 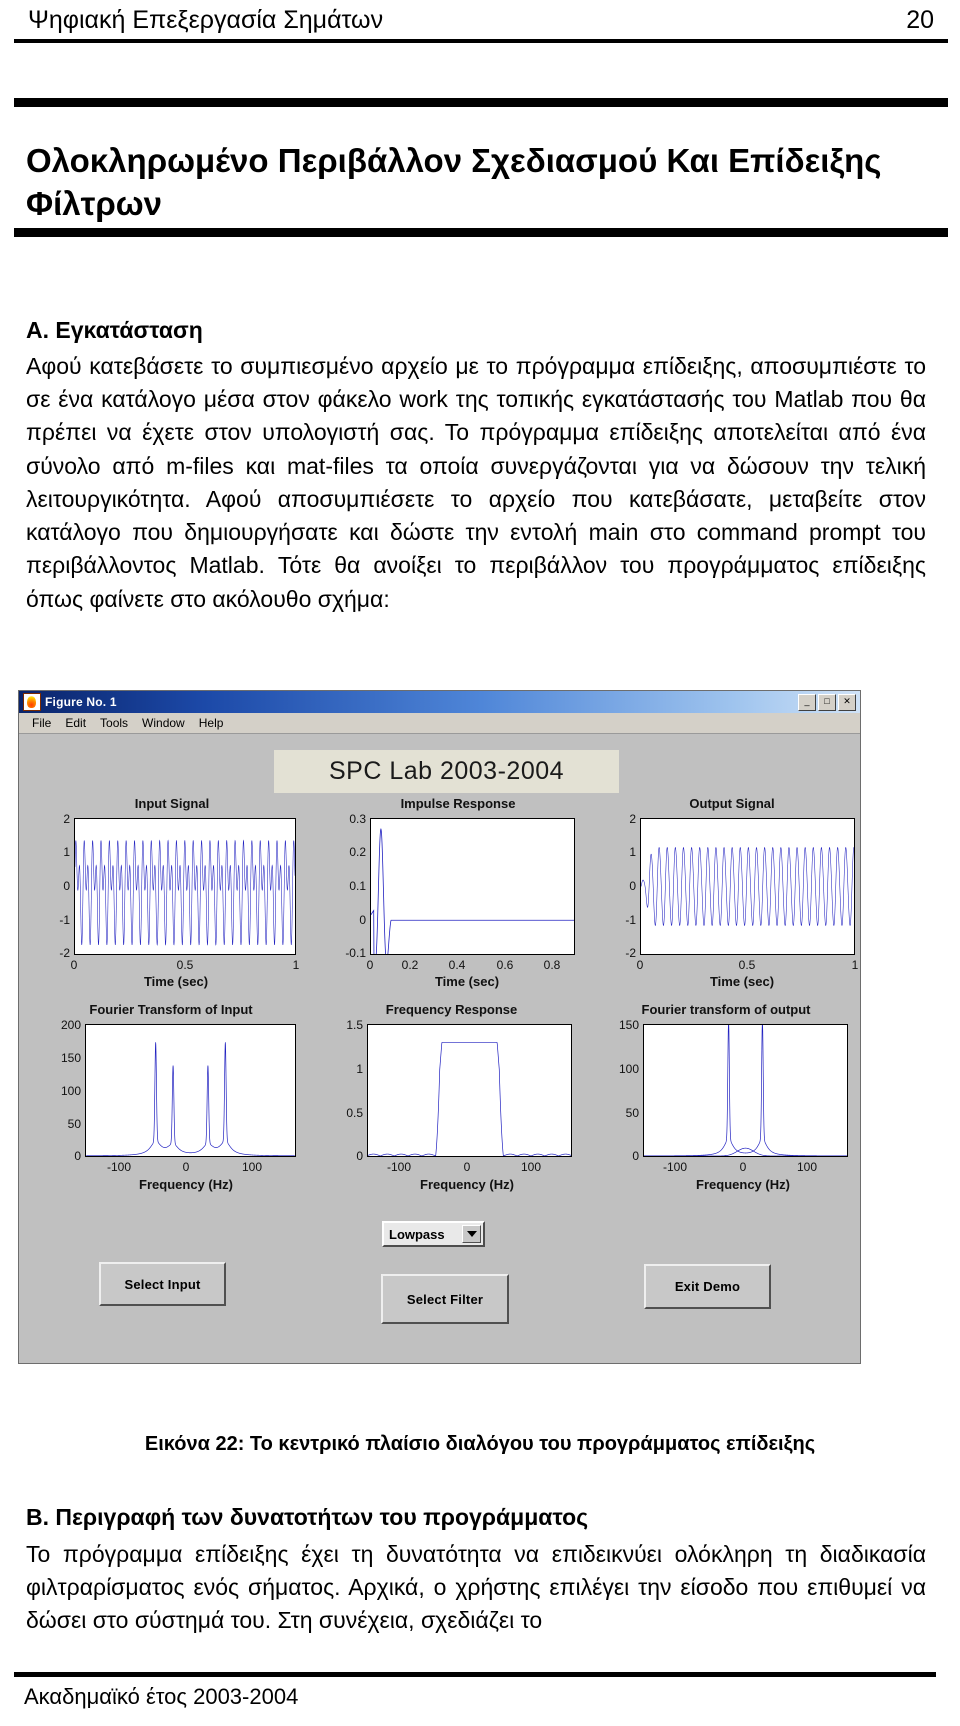 What do you see at coordinates (81, 702) in the screenshot?
I see `window-title: Figure No. 1` at bounding box center [81, 702].